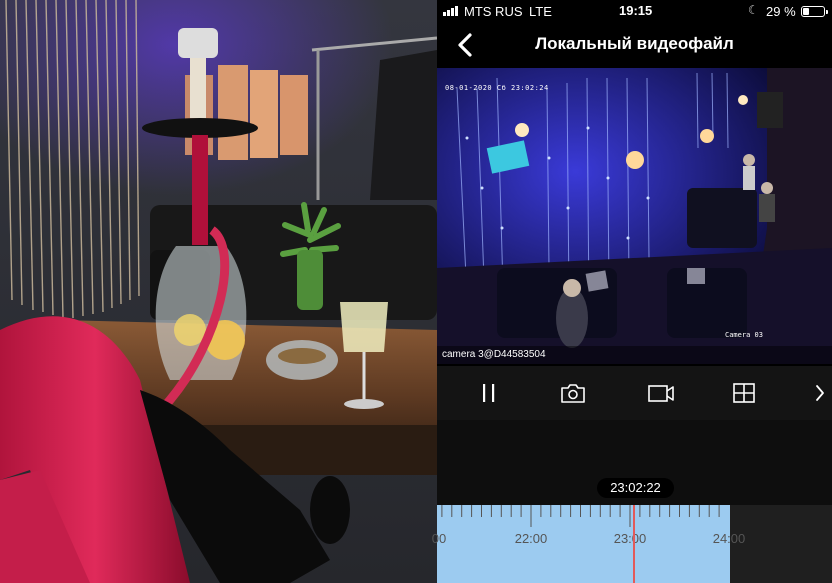  Describe the element at coordinates (632, 501) in the screenshot. I see `timeline-area: 23:02:22 00 22:00 23:00 24:00` at that location.